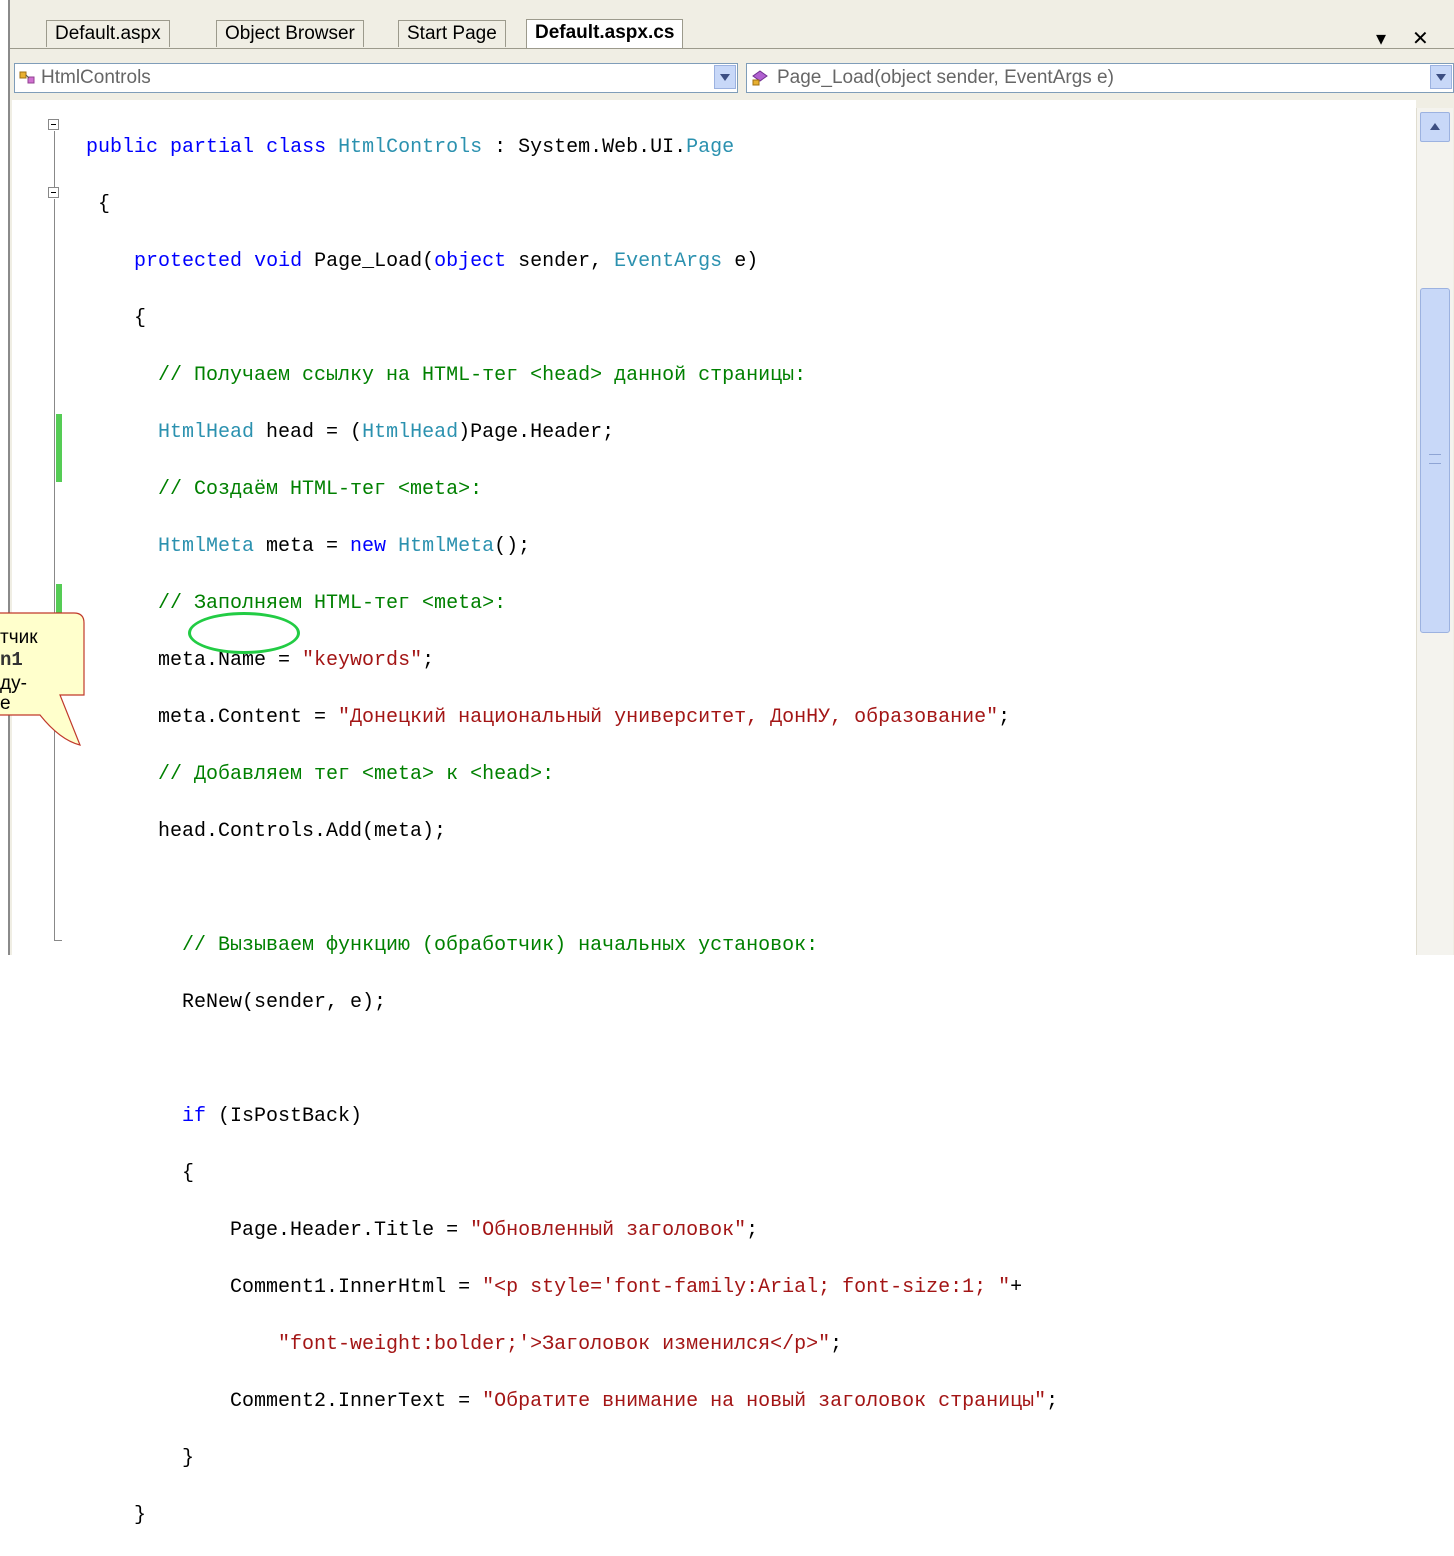 The image size is (1454, 1556). Describe the element at coordinates (344, 546) in the screenshot. I see `code-line: HtmlMeta meta = new HtmlMeta();` at that location.